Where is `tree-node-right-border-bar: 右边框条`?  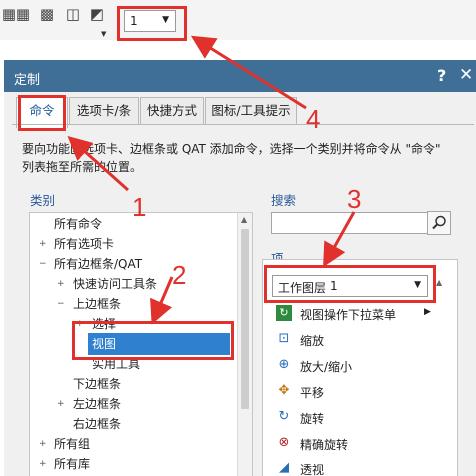 tree-node-right-border-bar: 右边框条 is located at coordinates (97, 424).